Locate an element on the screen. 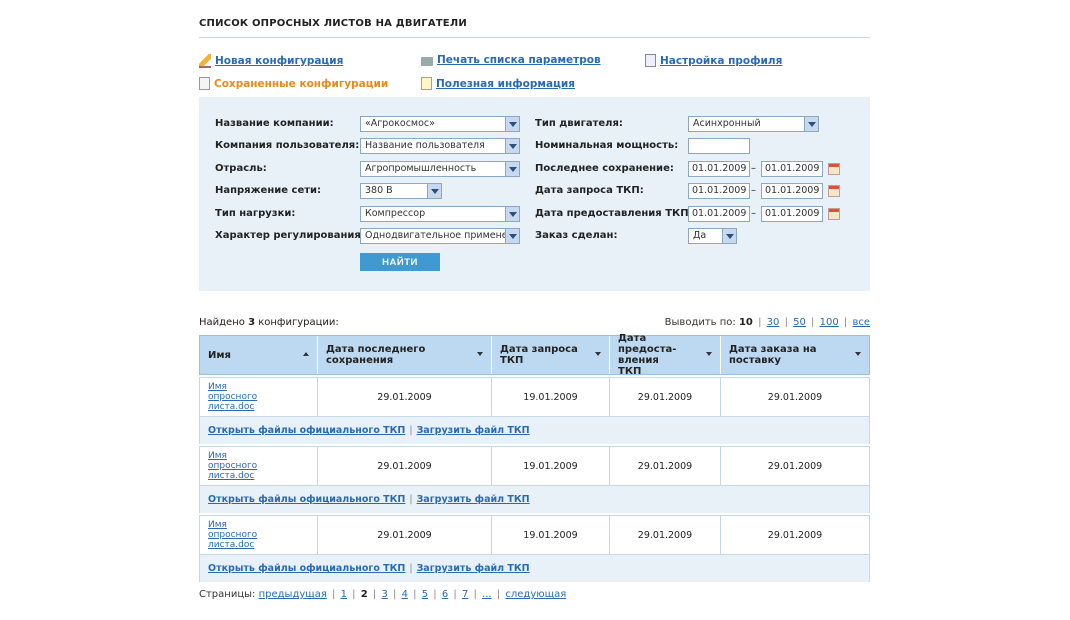 Image resolution: width=1070 pixels, height=620 pixels. tkp-request-from-input: 01.01.2009 is located at coordinates (719, 191).